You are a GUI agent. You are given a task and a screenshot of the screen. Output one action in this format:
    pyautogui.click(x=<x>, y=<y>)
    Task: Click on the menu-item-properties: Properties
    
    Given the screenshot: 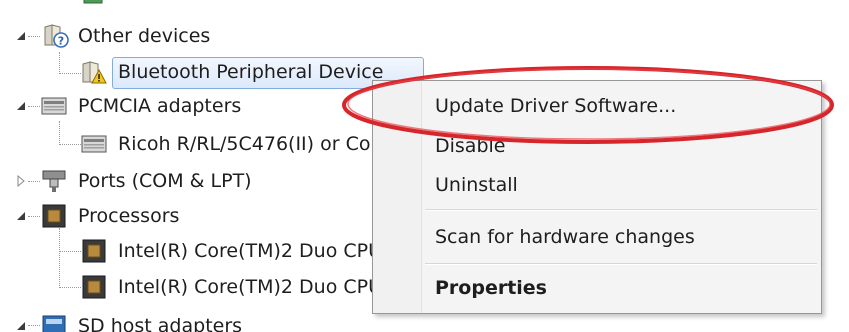 What is the action you would take?
    pyautogui.click(x=491, y=288)
    